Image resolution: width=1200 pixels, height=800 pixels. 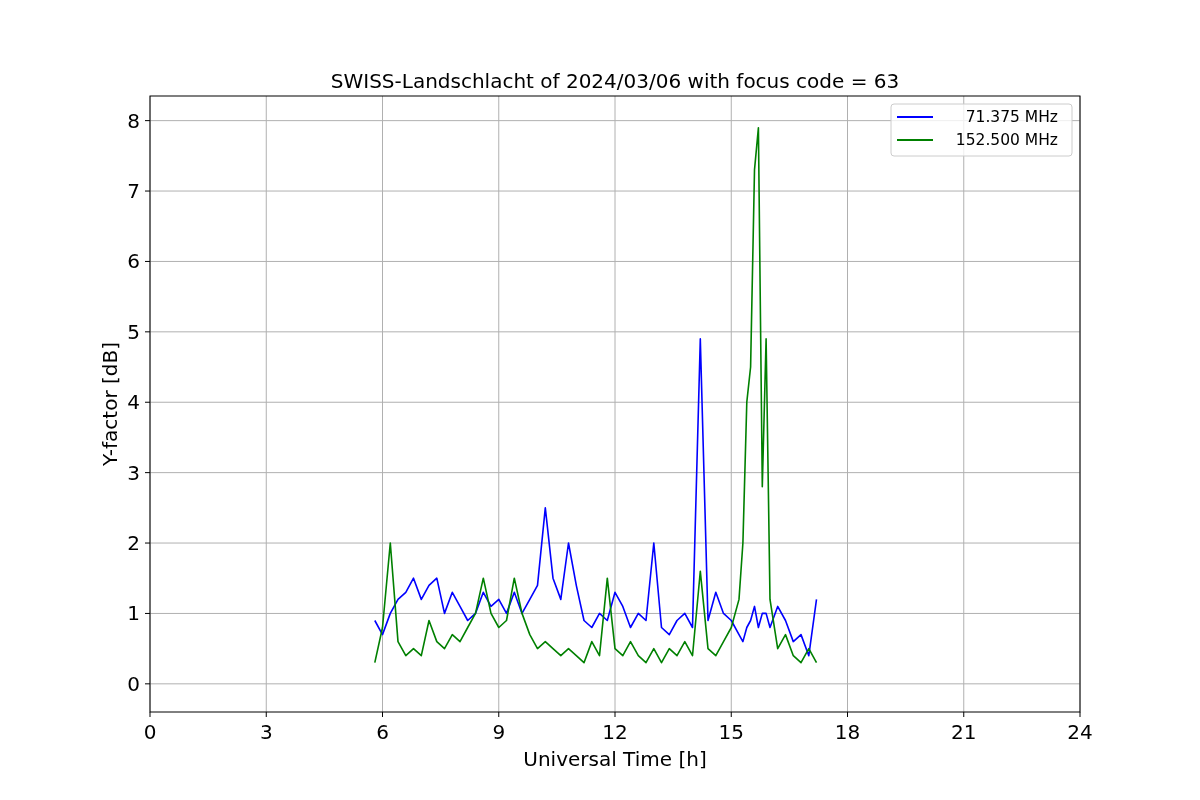 I want to click on y-tick-label: 3, so click(x=133, y=472).